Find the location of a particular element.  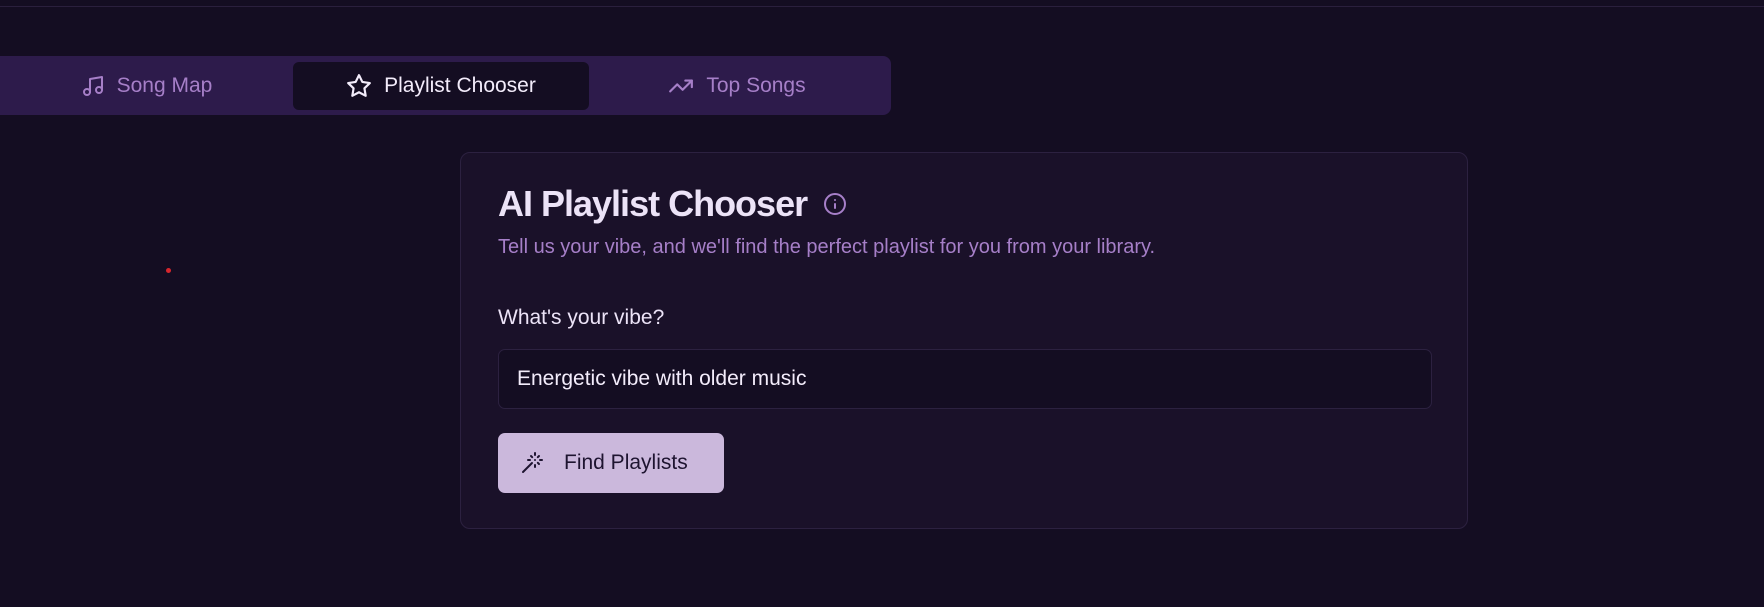

find-playlists-label: Find Playlists is located at coordinates (626, 462).